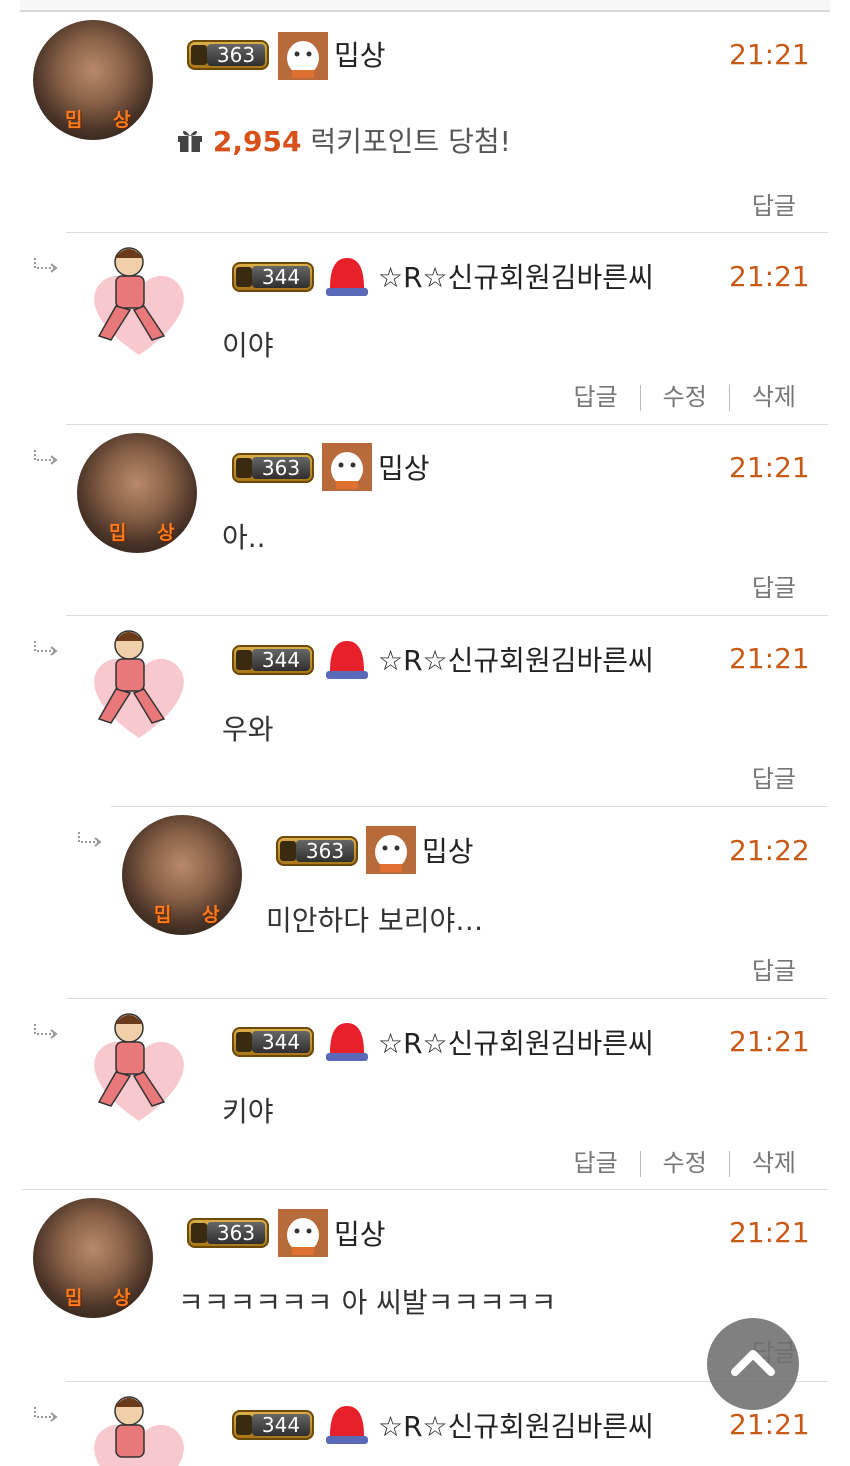  I want to click on lucky-point-notice: 2,954 럭키포인트 당첨!, so click(343, 140).